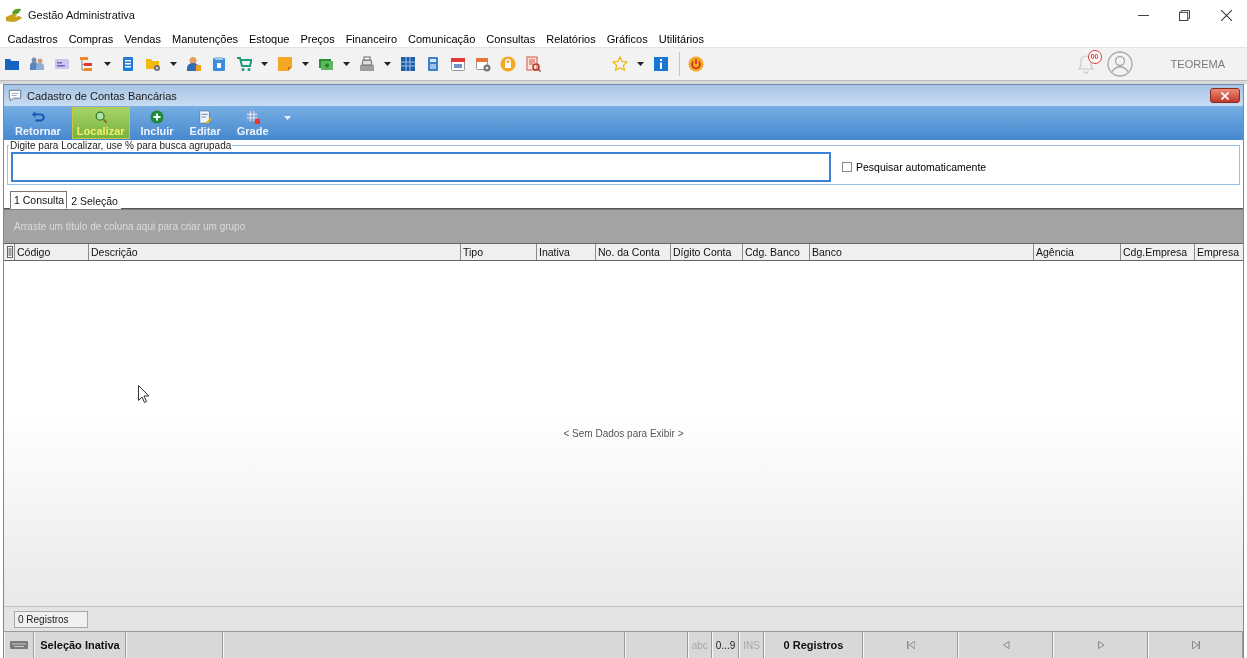 This screenshot has width=1247, height=658. I want to click on user-name: TEOREMA, so click(1197, 64).